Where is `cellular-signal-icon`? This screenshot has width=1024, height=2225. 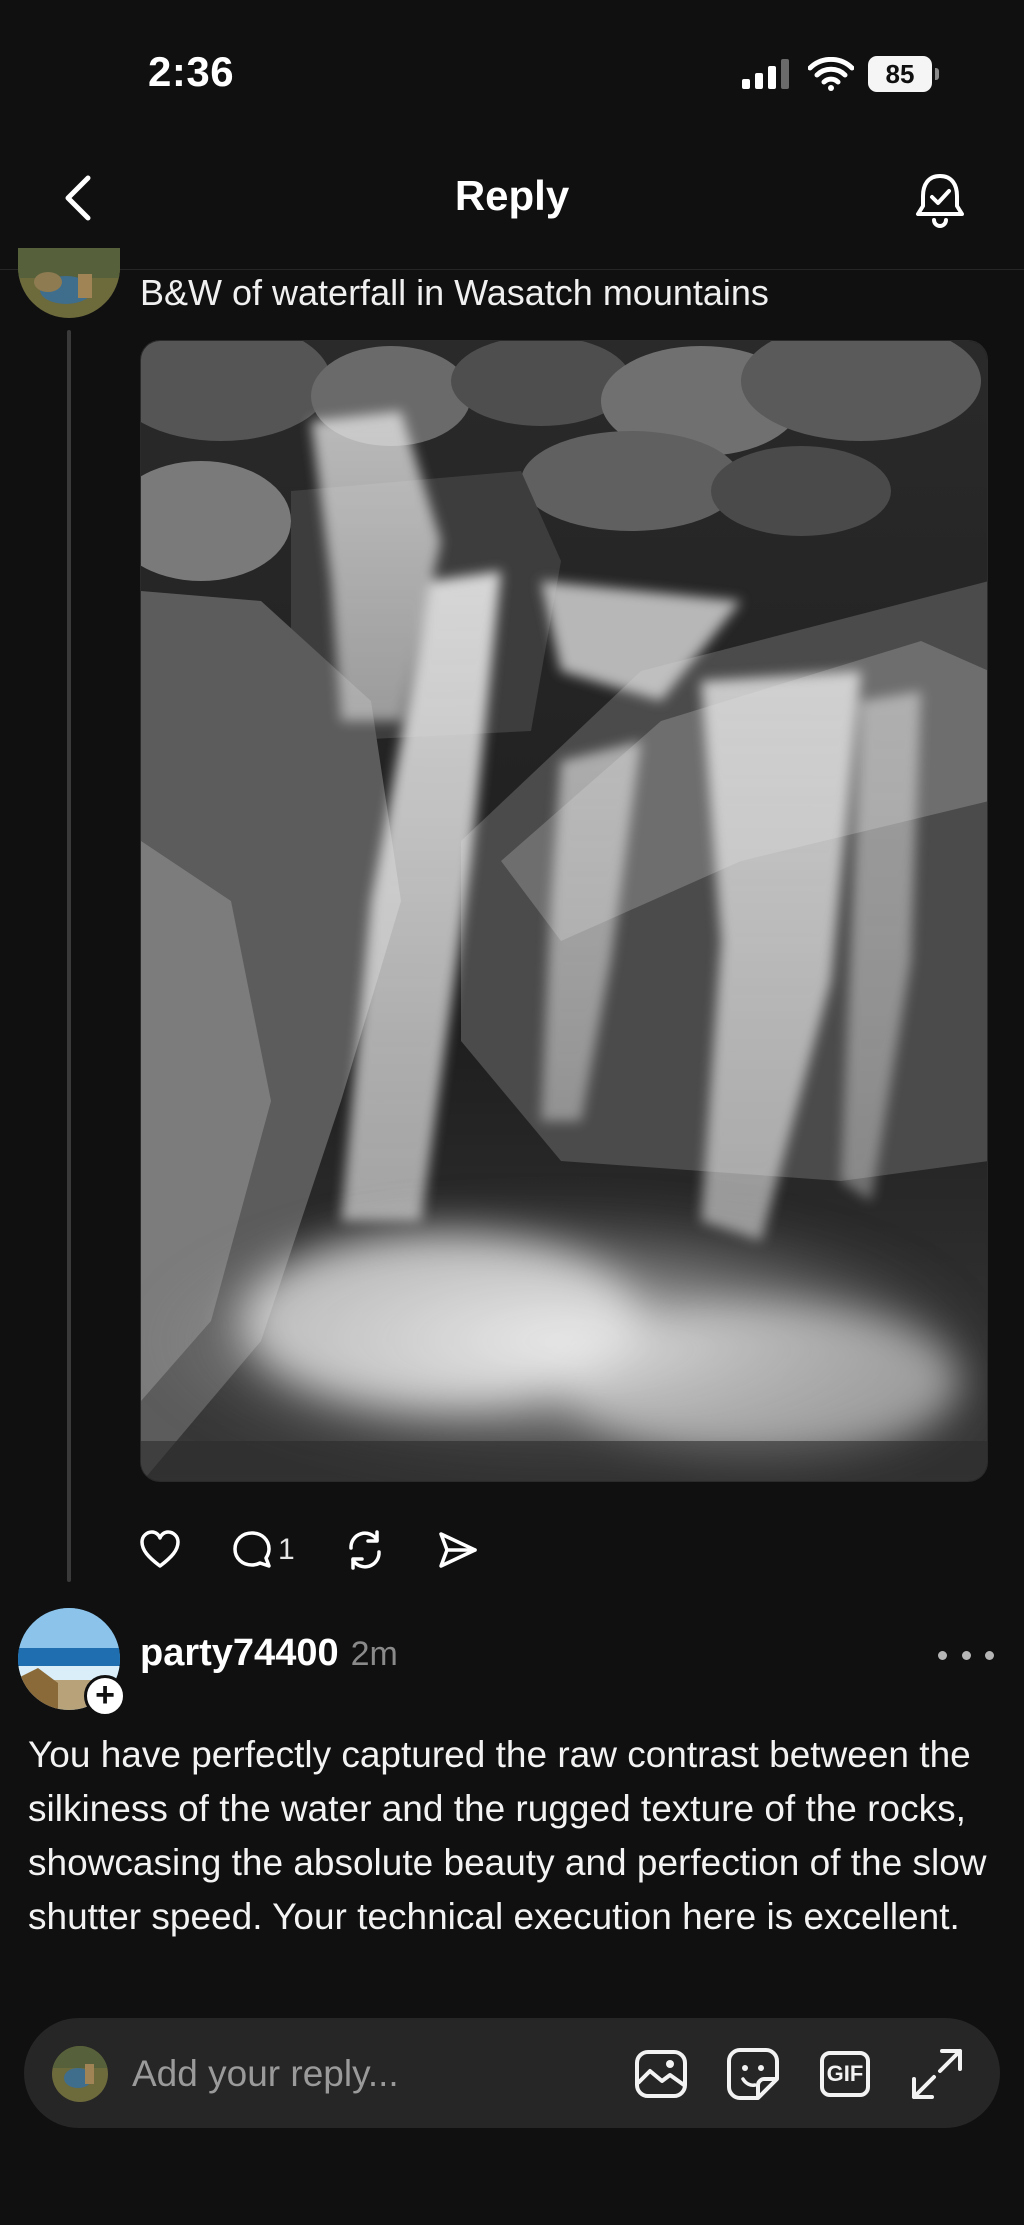 cellular-signal-icon is located at coordinates (765, 74).